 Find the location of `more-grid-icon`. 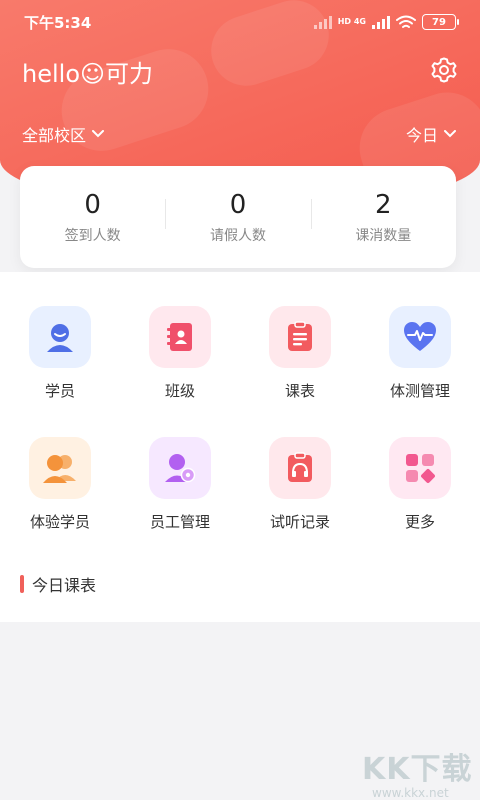

more-grid-icon is located at coordinates (420, 468).